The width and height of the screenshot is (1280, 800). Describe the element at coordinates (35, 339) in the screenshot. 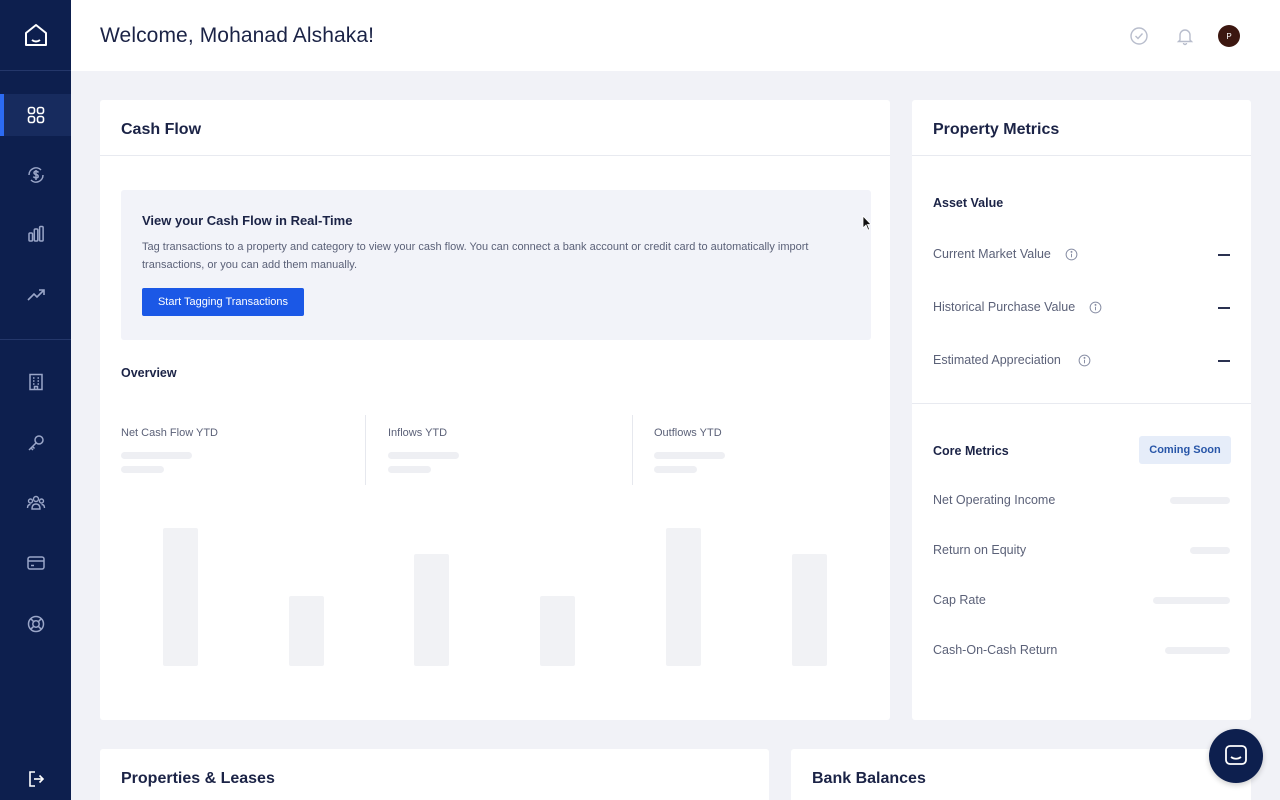

I see `sidebar-divider` at that location.